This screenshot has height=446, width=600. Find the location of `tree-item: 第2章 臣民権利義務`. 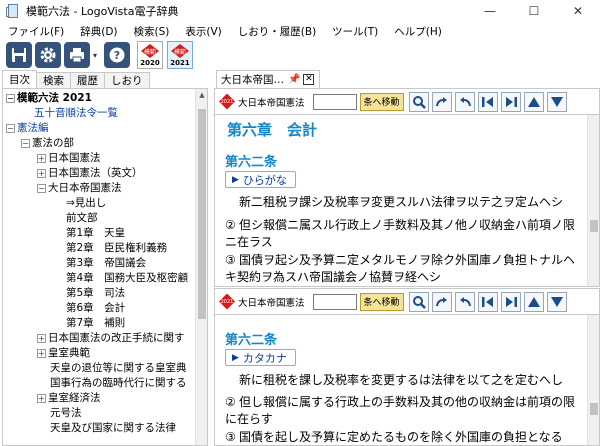

tree-item: 第2章 臣民権利義務 is located at coordinates (110, 248).